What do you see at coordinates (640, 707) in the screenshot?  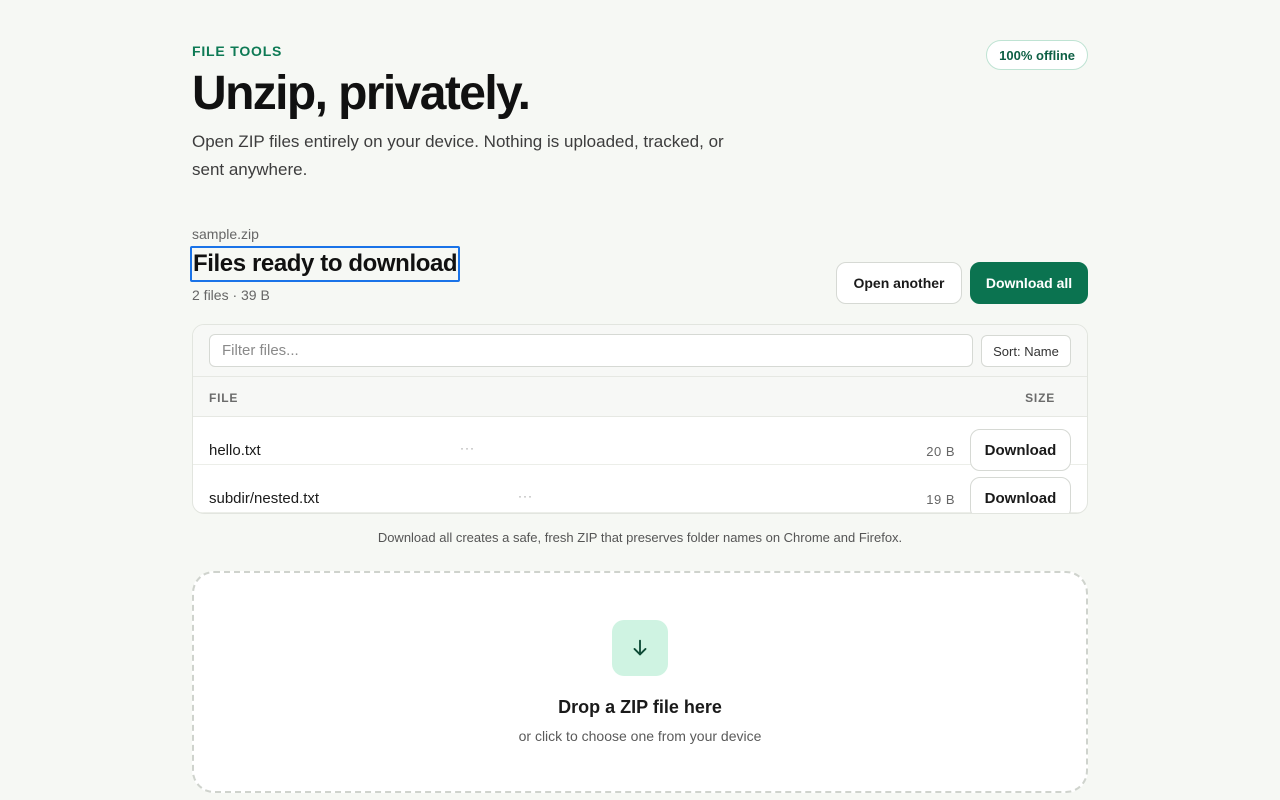 I see `dropzone-title: Drop a ZIP file here` at bounding box center [640, 707].